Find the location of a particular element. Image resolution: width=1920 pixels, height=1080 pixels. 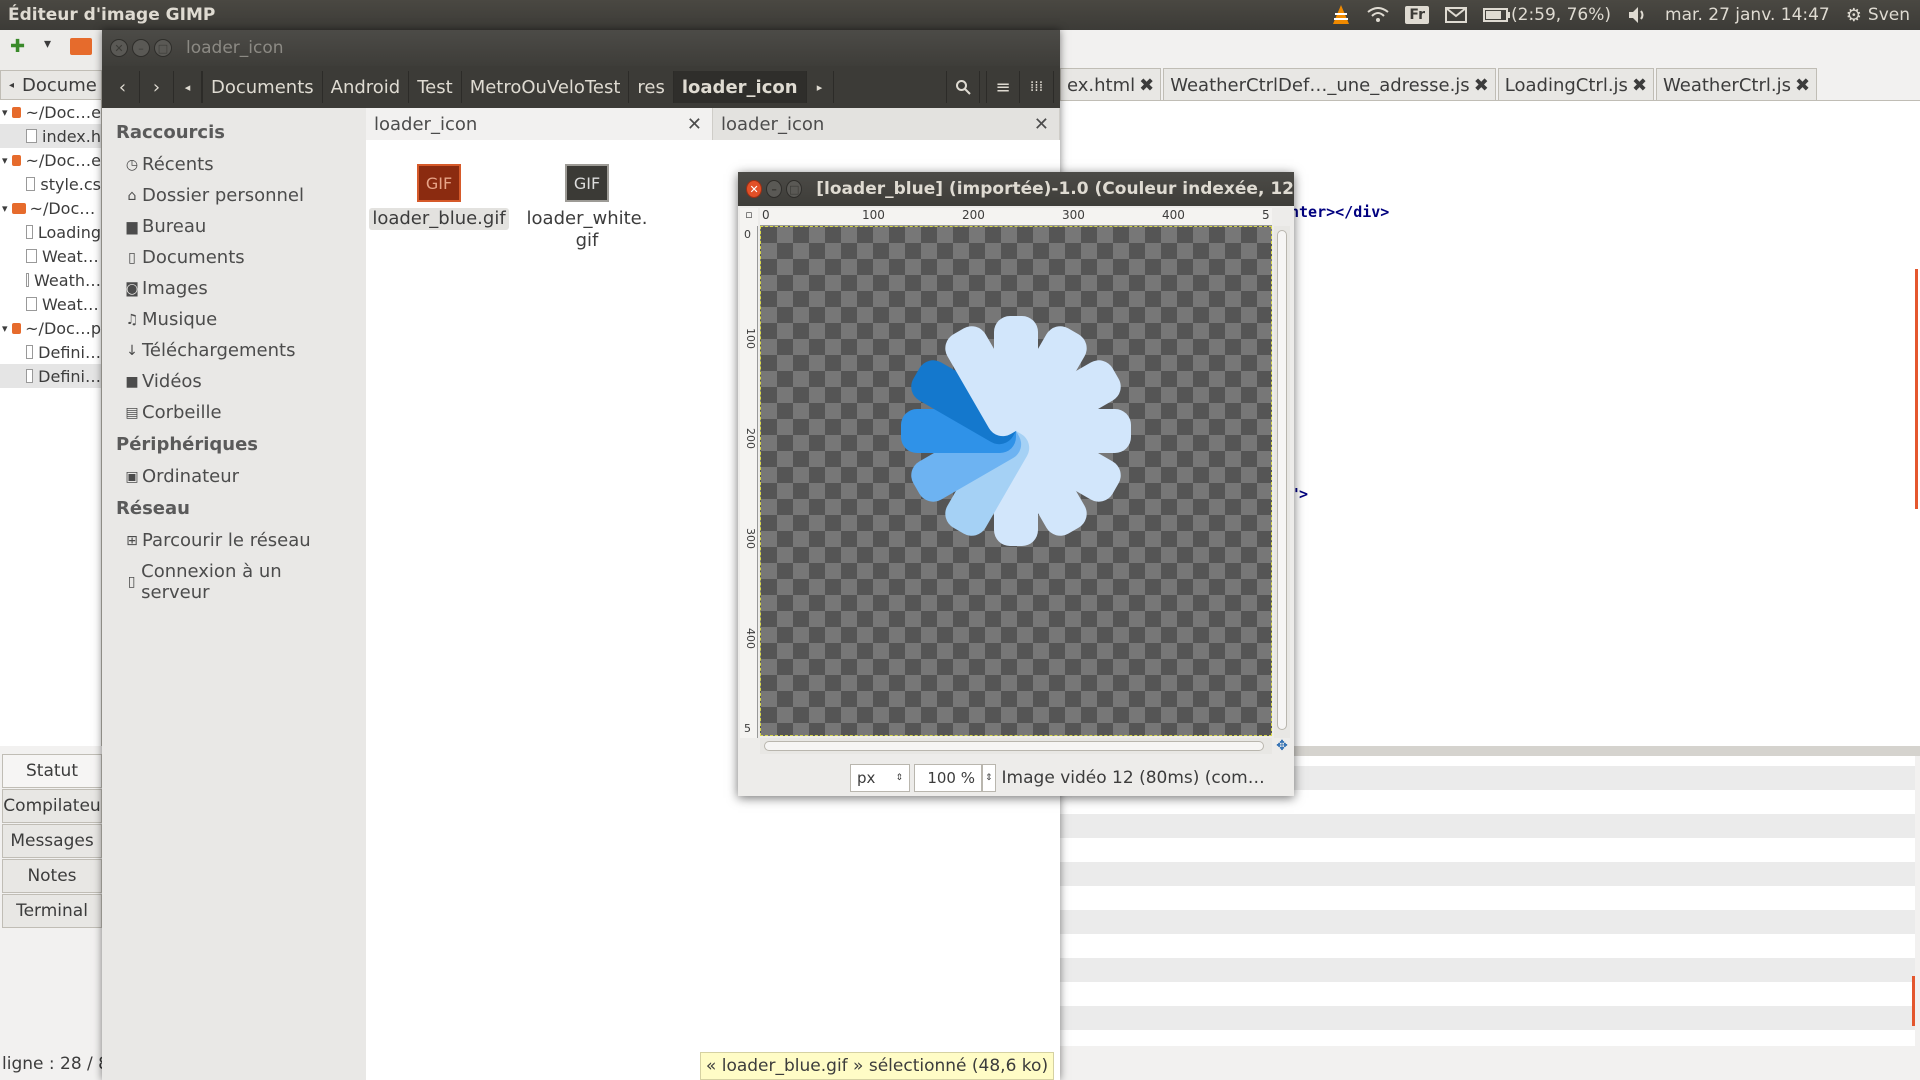

places-item: ⌂ Dossier personnel is located at coordinates (234, 195).